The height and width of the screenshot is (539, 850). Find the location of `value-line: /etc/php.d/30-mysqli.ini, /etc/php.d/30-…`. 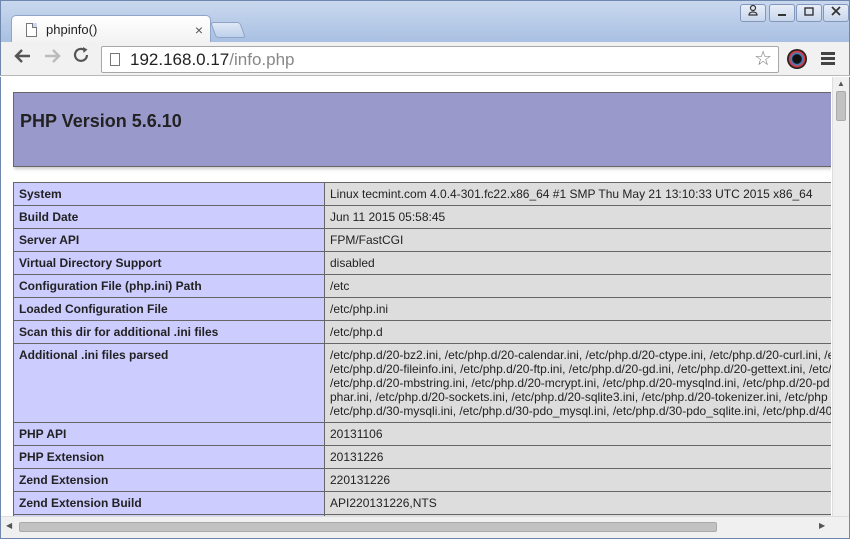

value-line: /etc/php.d/30-mysqli.ini, /etc/php.d/30-… is located at coordinates (580, 411).